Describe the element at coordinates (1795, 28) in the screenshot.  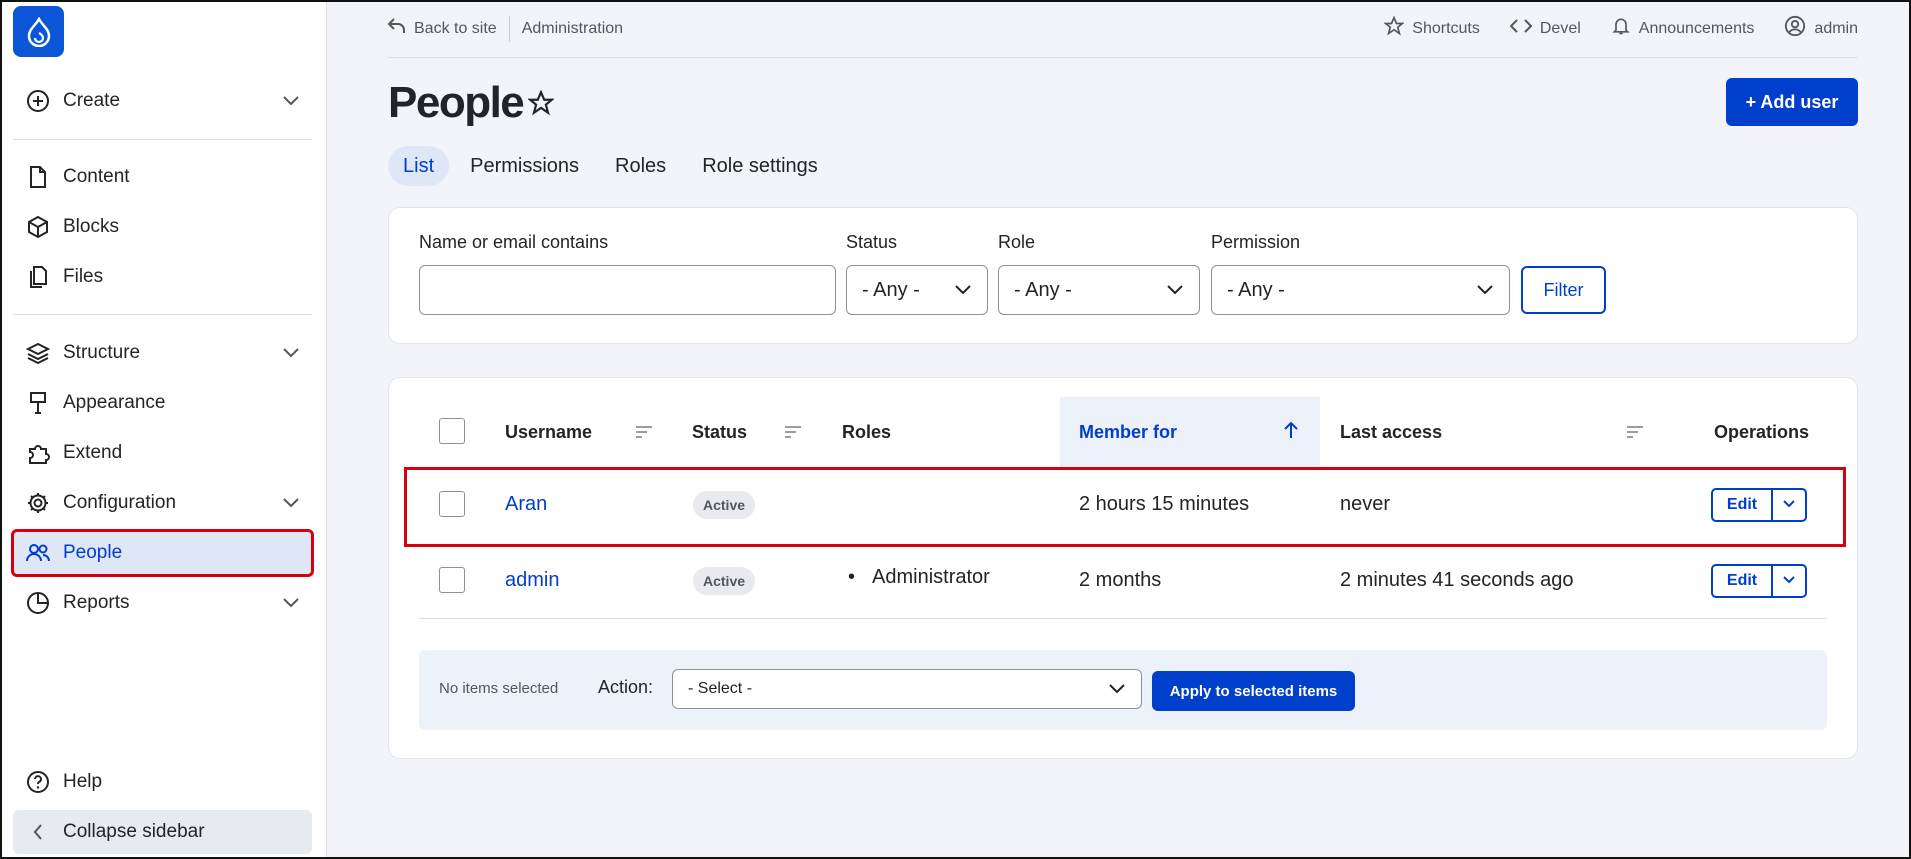
I see `user-circle-icon` at that location.